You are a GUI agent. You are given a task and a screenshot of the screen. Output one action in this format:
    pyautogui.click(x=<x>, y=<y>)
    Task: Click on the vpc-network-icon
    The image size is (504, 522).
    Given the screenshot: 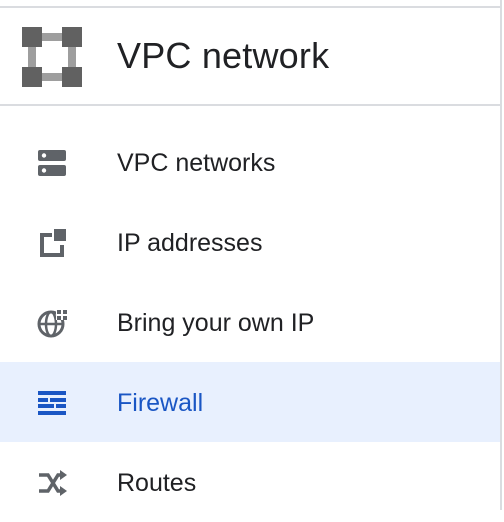 What is the action you would take?
    pyautogui.click(x=52, y=57)
    